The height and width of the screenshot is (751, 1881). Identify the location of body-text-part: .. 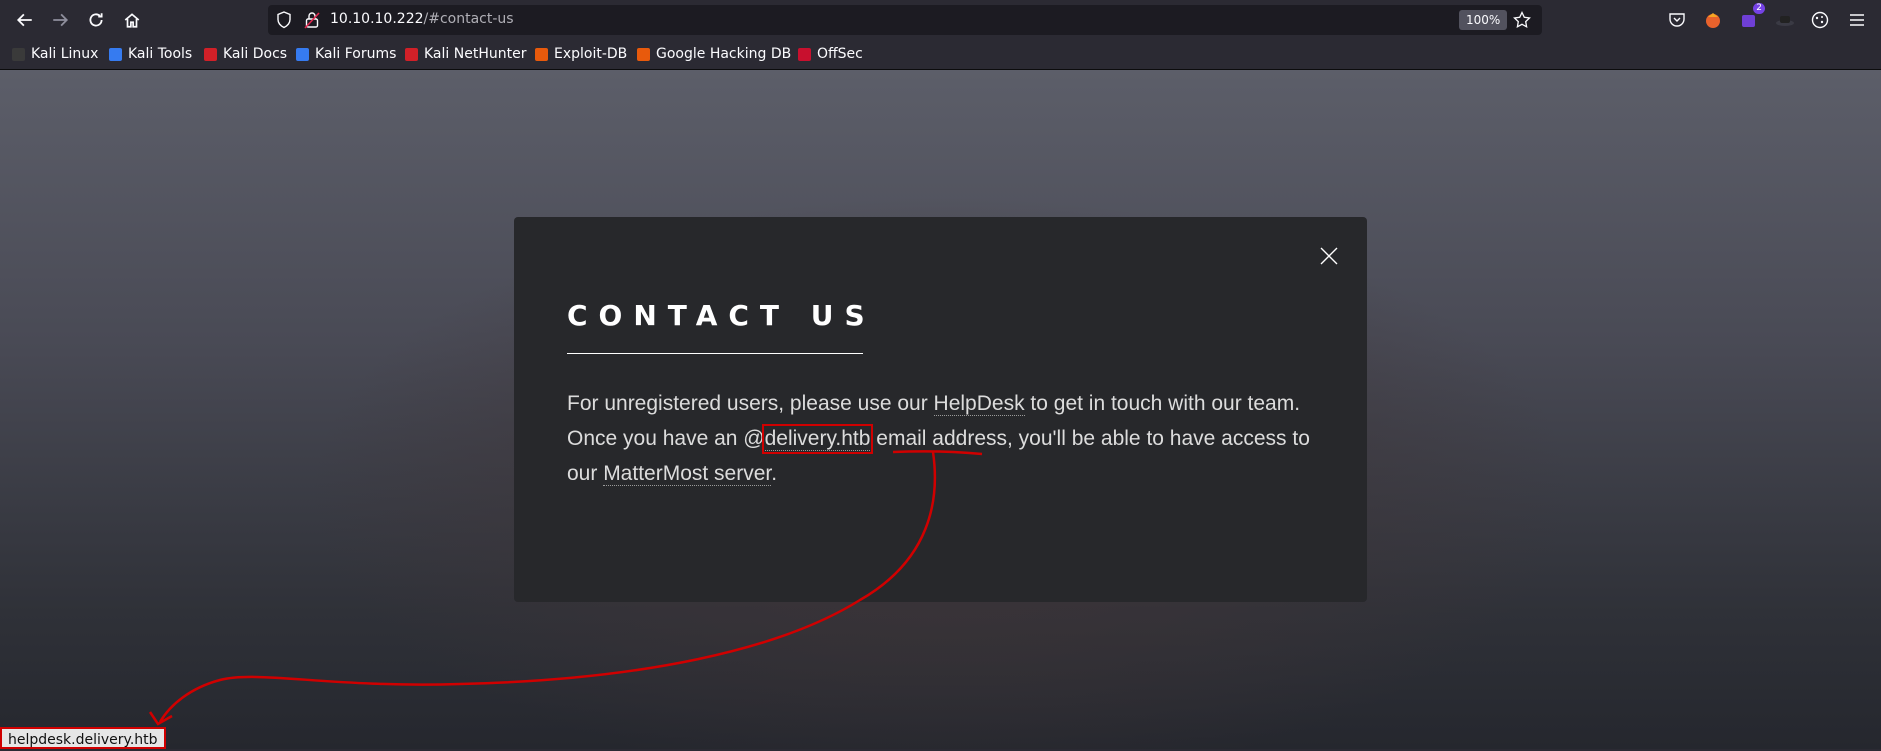
(774, 473).